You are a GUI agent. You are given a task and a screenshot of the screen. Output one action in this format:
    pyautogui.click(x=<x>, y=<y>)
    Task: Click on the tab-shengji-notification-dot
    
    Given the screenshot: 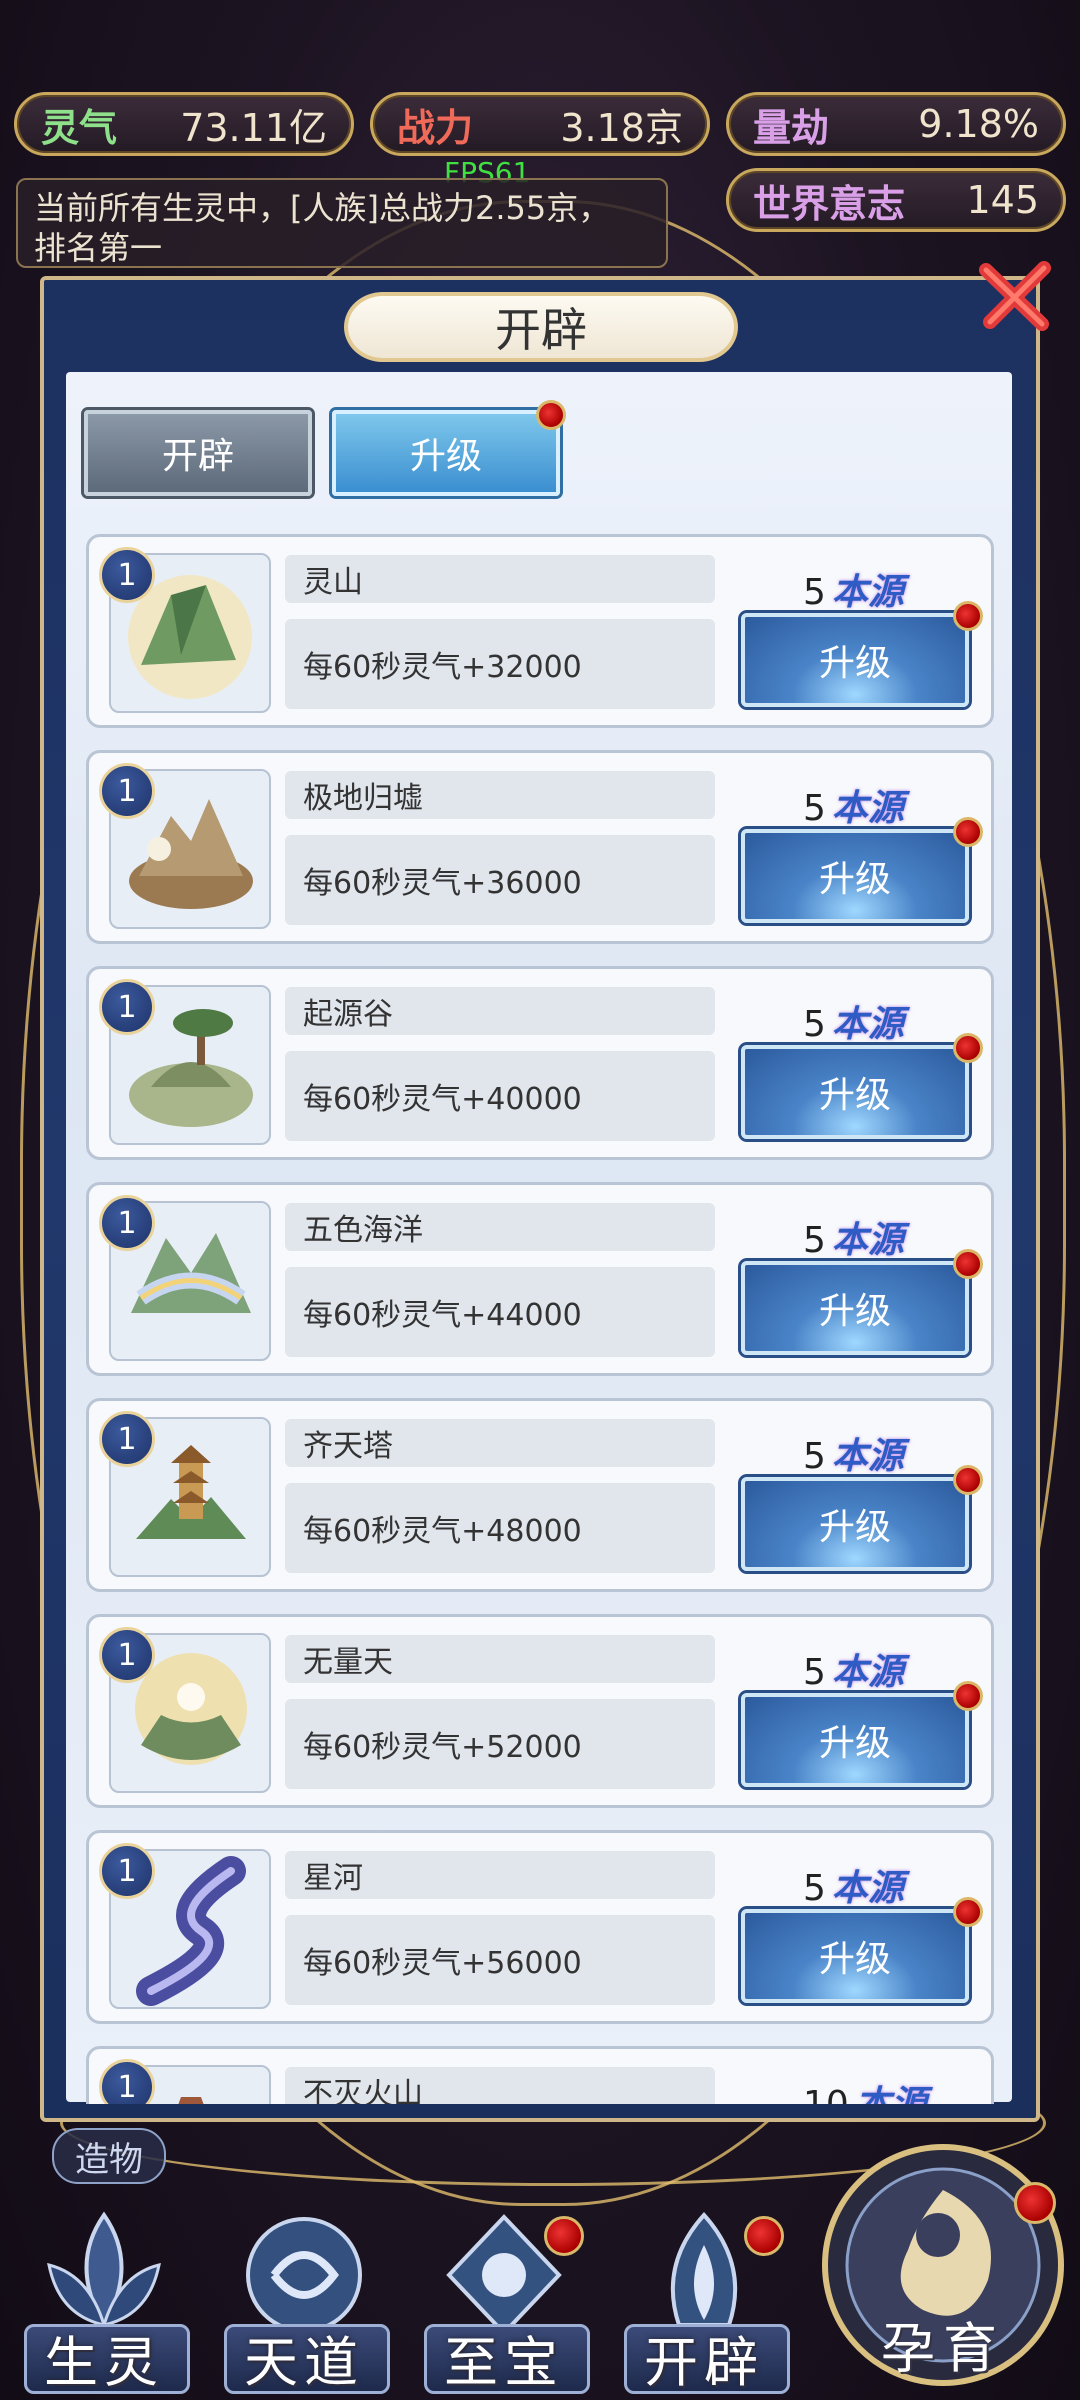 What is the action you would take?
    pyautogui.click(x=551, y=415)
    